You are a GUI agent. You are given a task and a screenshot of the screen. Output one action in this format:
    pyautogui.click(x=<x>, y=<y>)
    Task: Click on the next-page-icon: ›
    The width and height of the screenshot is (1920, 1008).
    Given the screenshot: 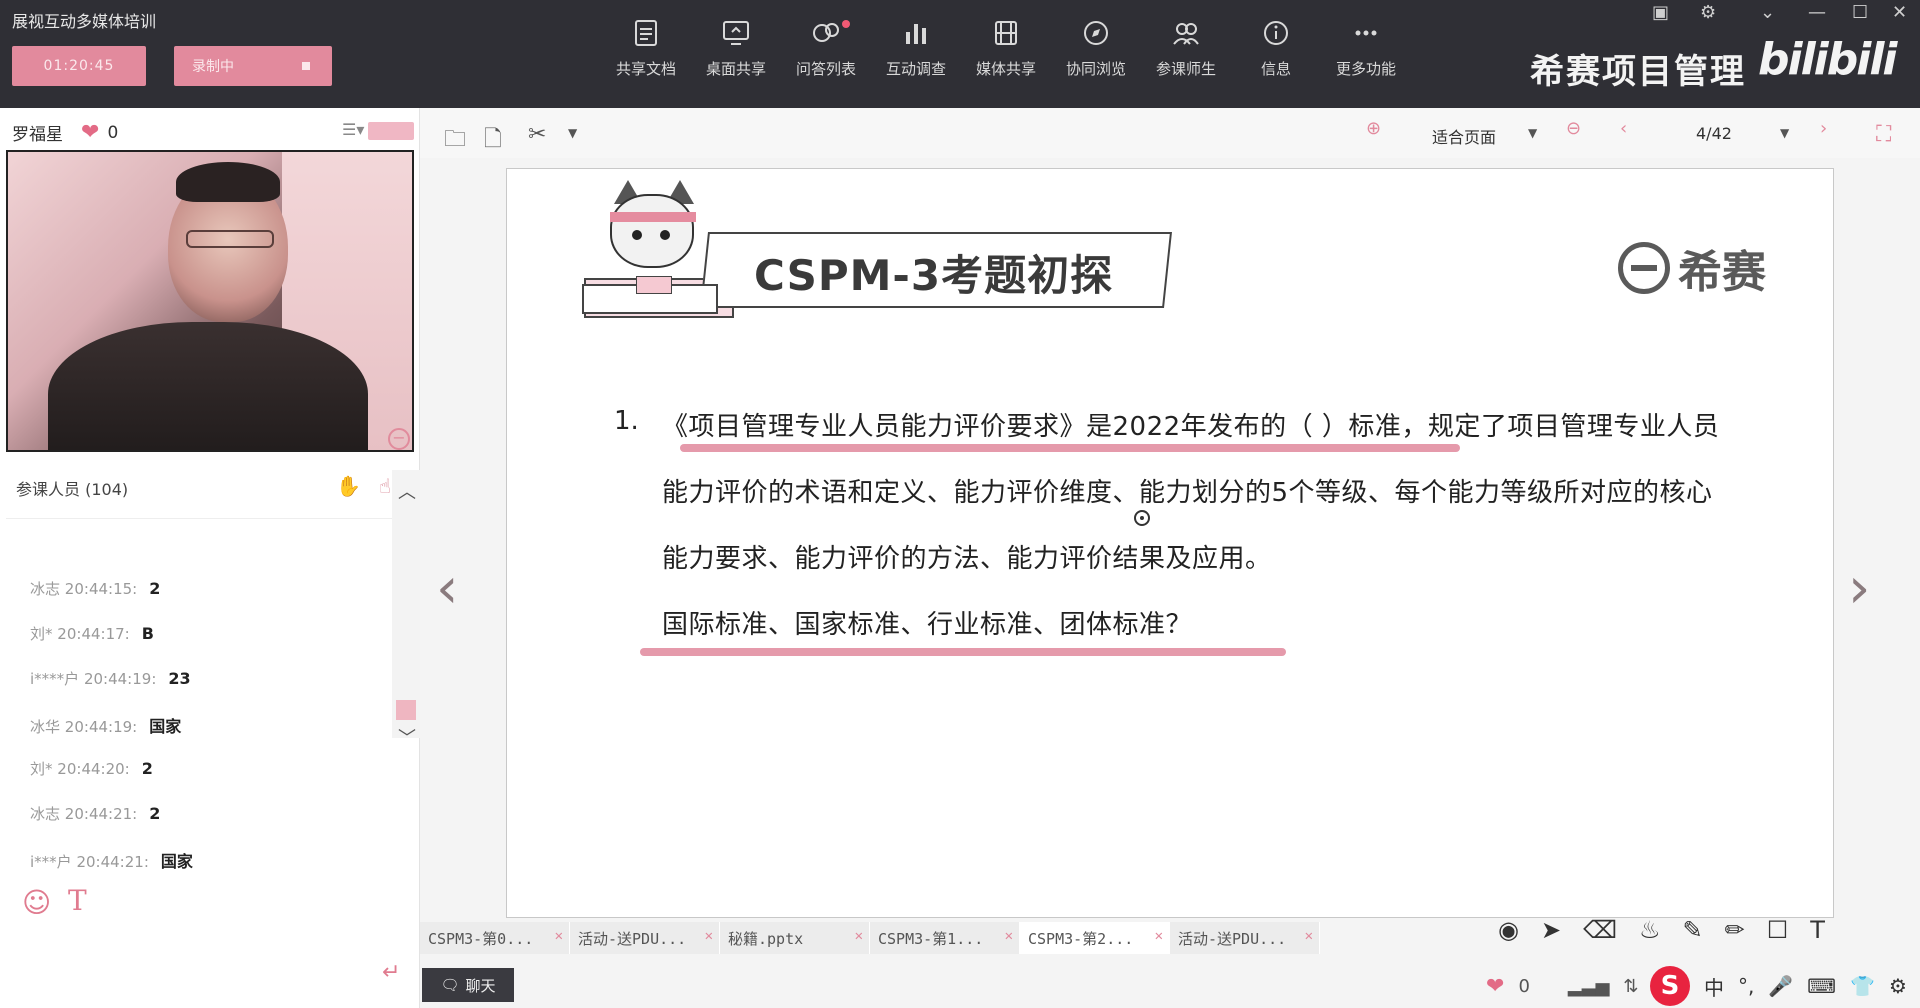 What is the action you would take?
    pyautogui.click(x=1823, y=128)
    